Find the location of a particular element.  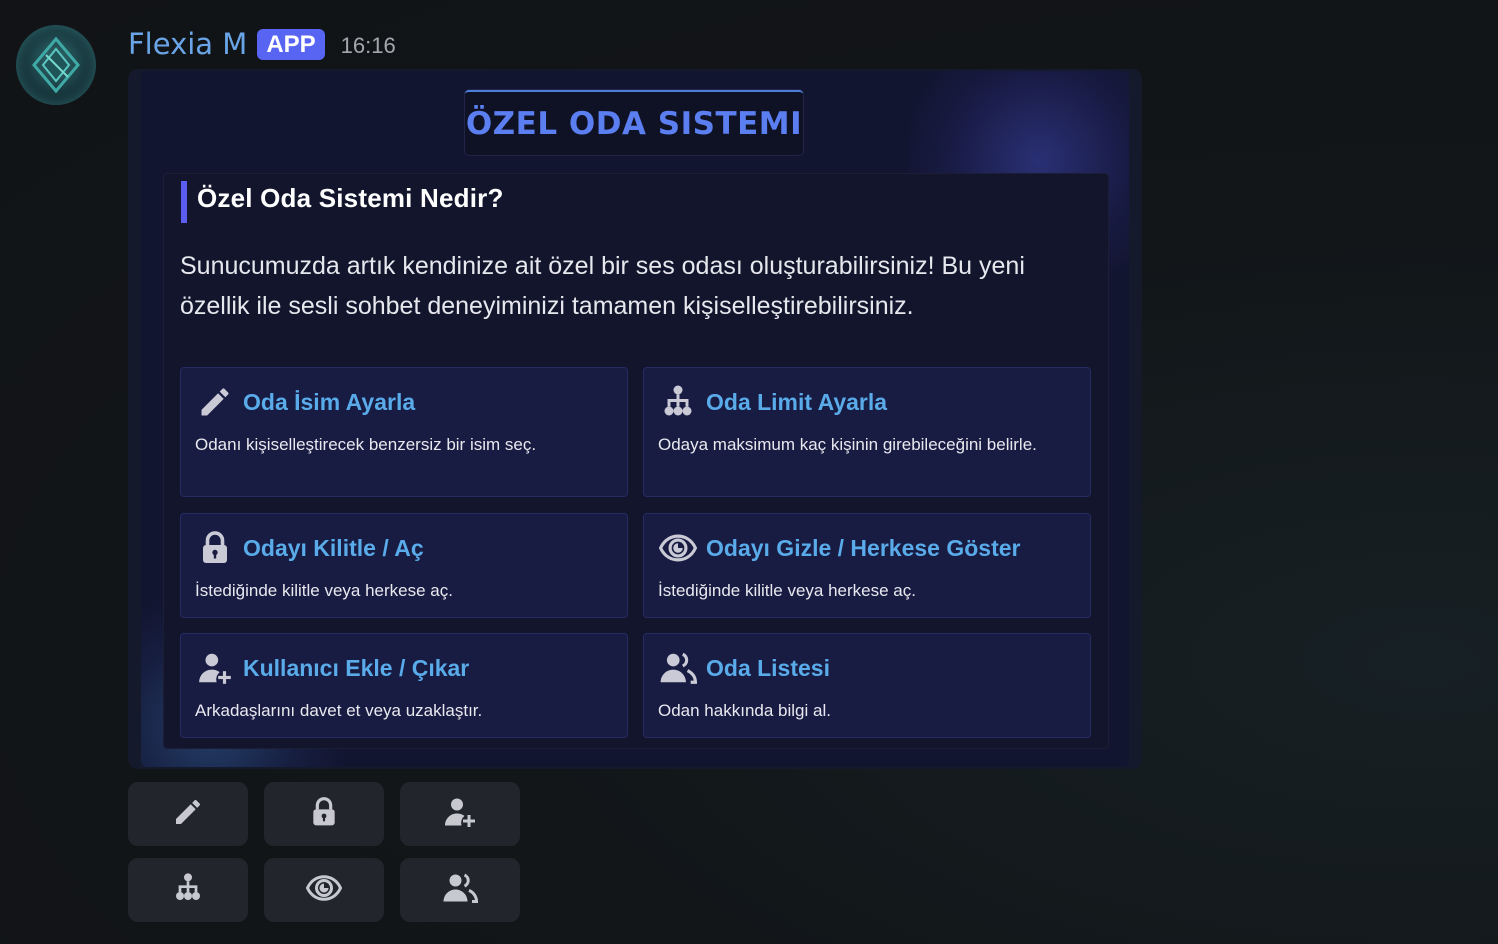

banner-title: ÖZEL ODA SISTEMI is located at coordinates (634, 123).